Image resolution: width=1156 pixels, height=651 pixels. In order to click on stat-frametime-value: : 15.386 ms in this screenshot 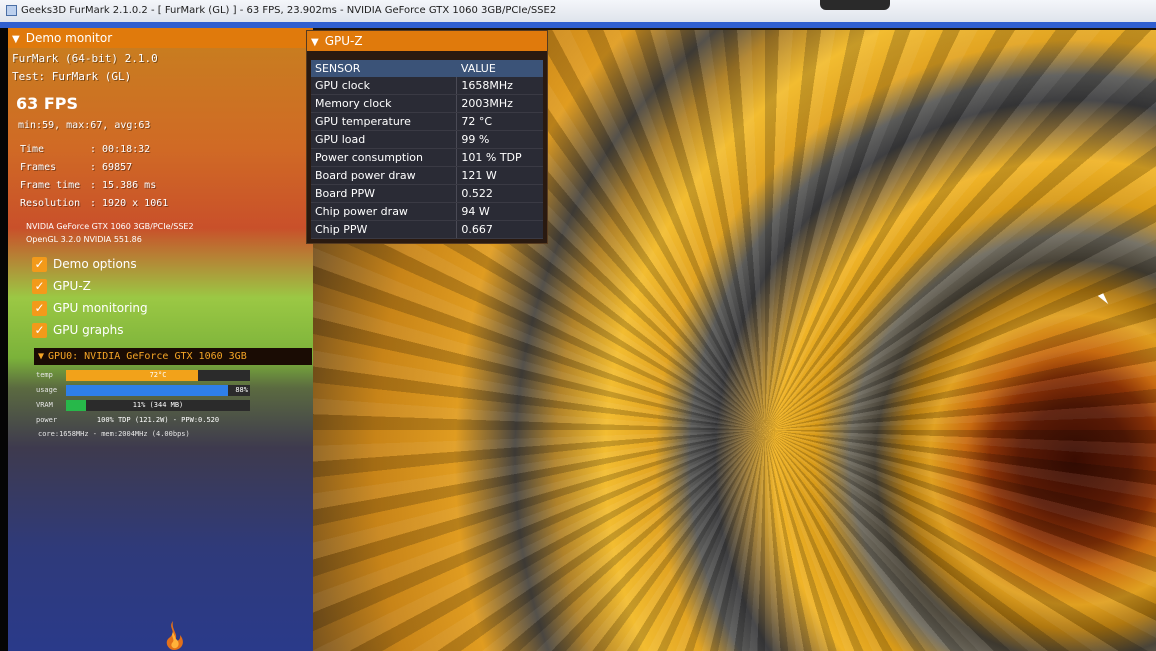, I will do `click(123, 185)`.